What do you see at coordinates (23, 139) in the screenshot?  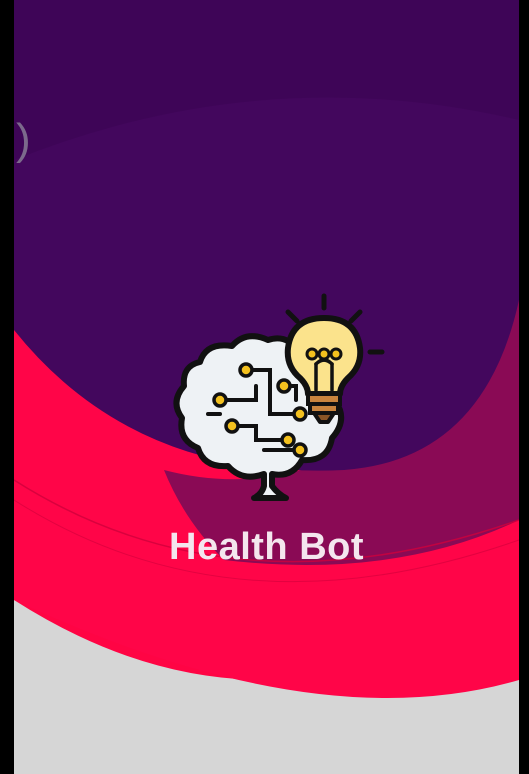 I see `edge-partial-glyph: )` at bounding box center [23, 139].